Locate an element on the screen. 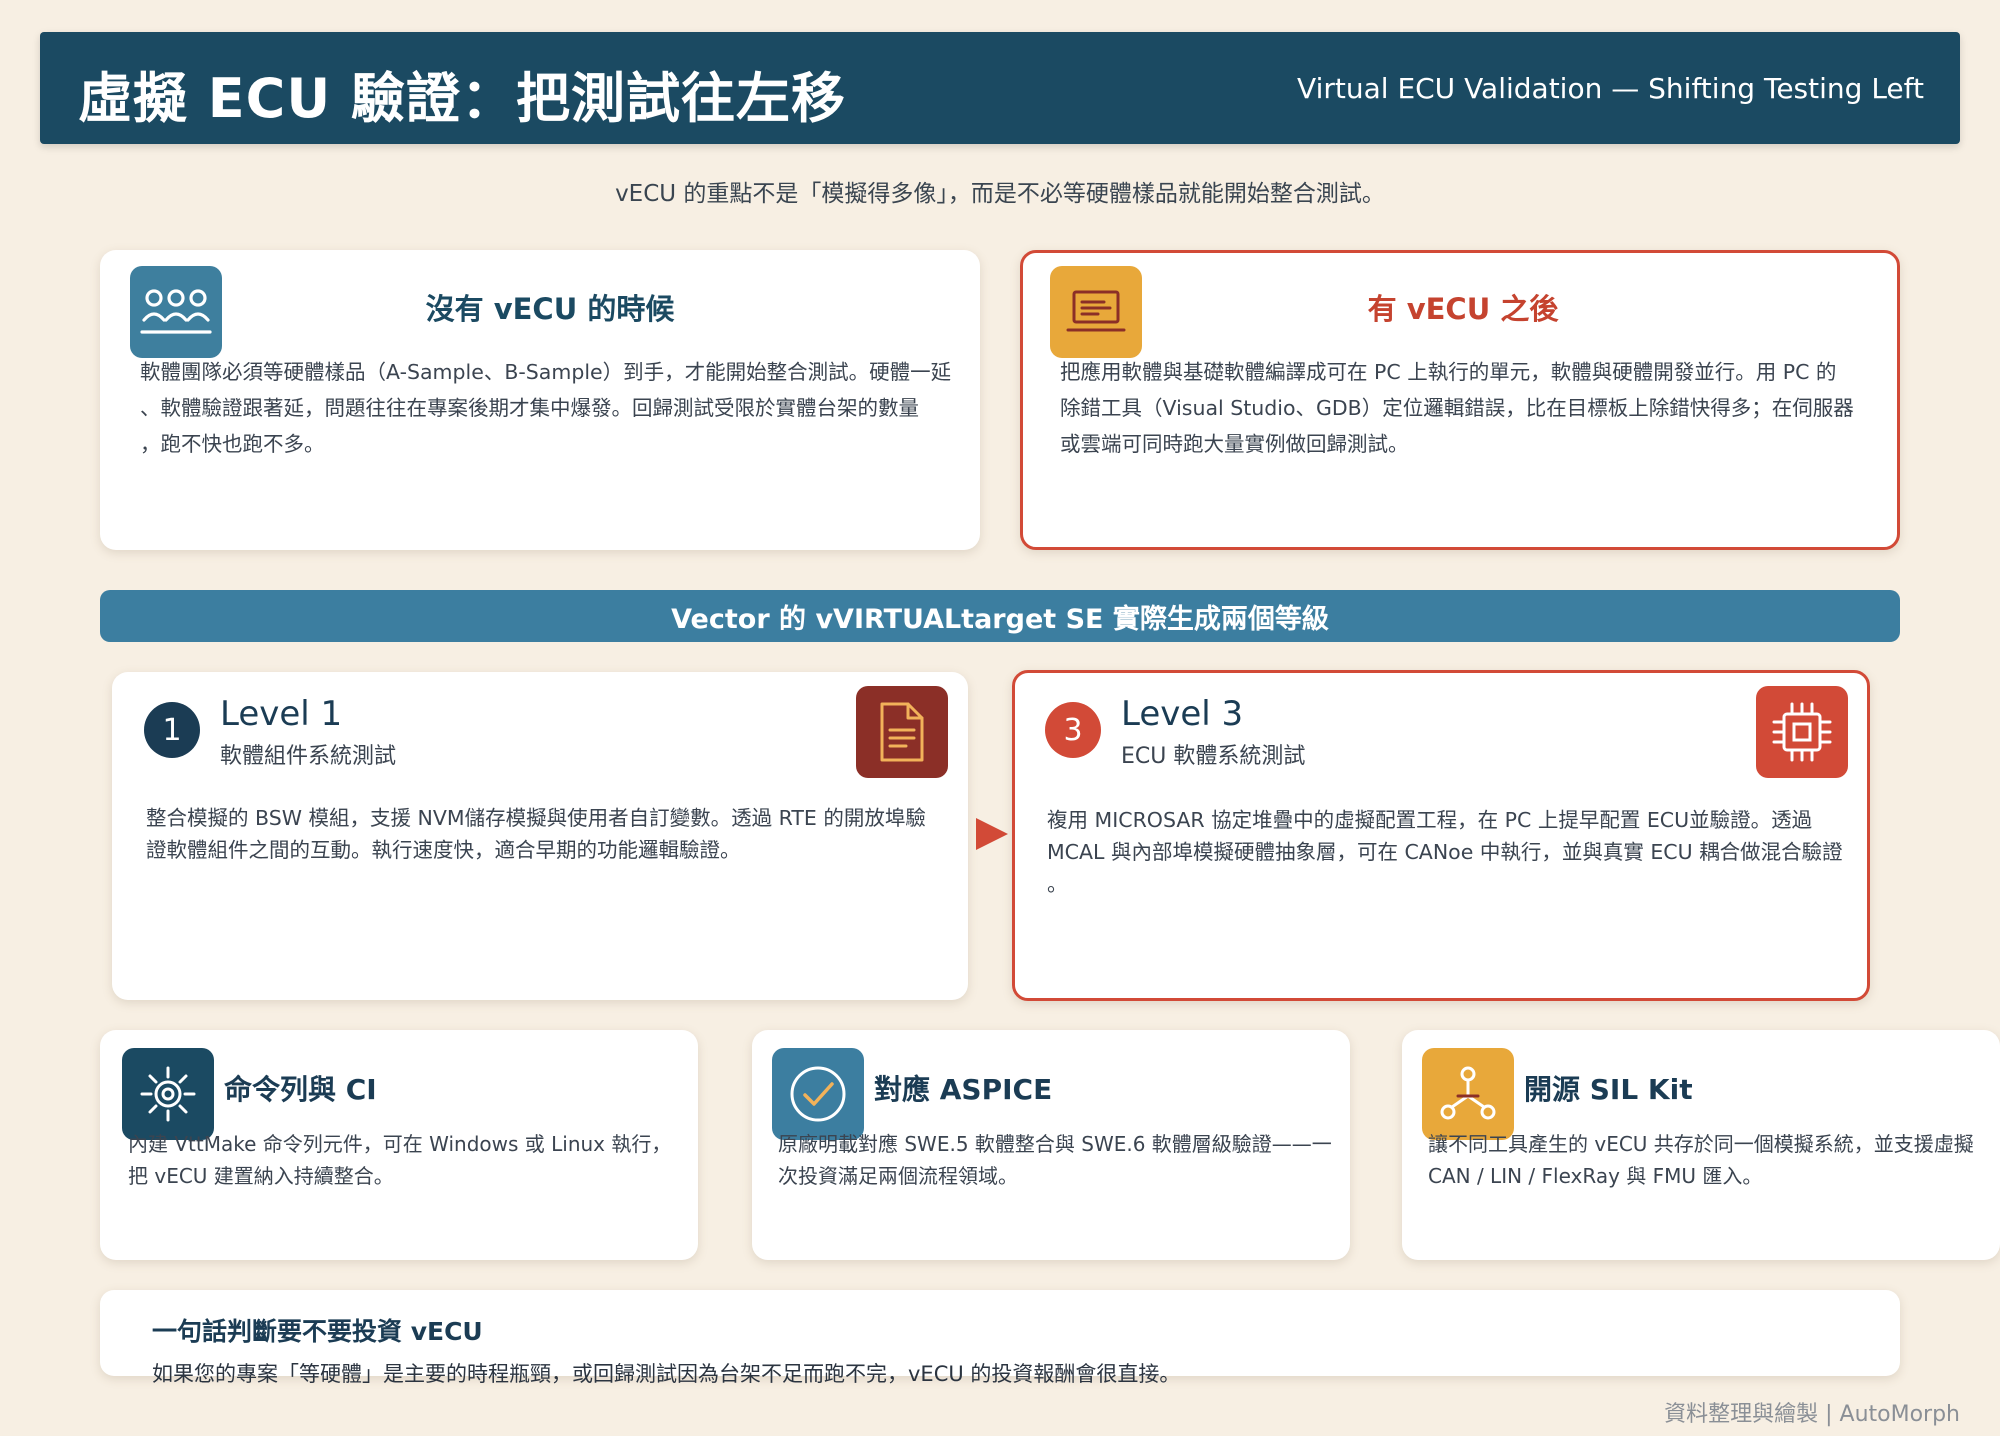  text-line: 次投資滿足兩個流程領域。 is located at coordinates (898, 1176).